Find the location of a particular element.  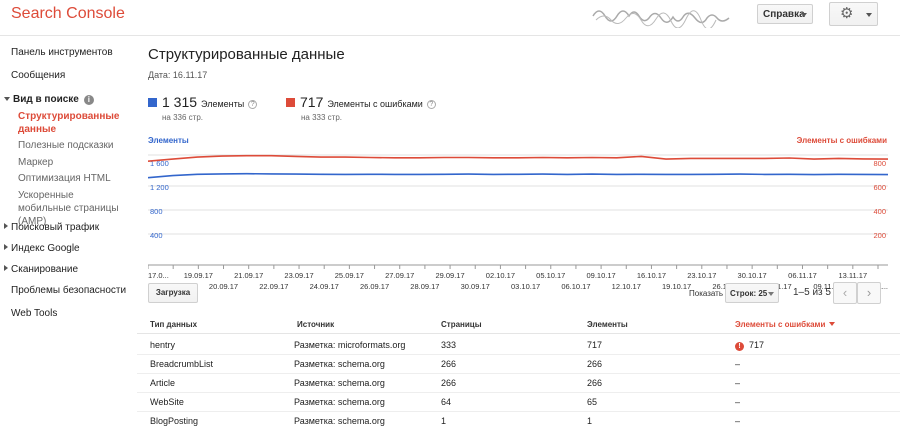

column-header-items: Элементы is located at coordinates (607, 324).